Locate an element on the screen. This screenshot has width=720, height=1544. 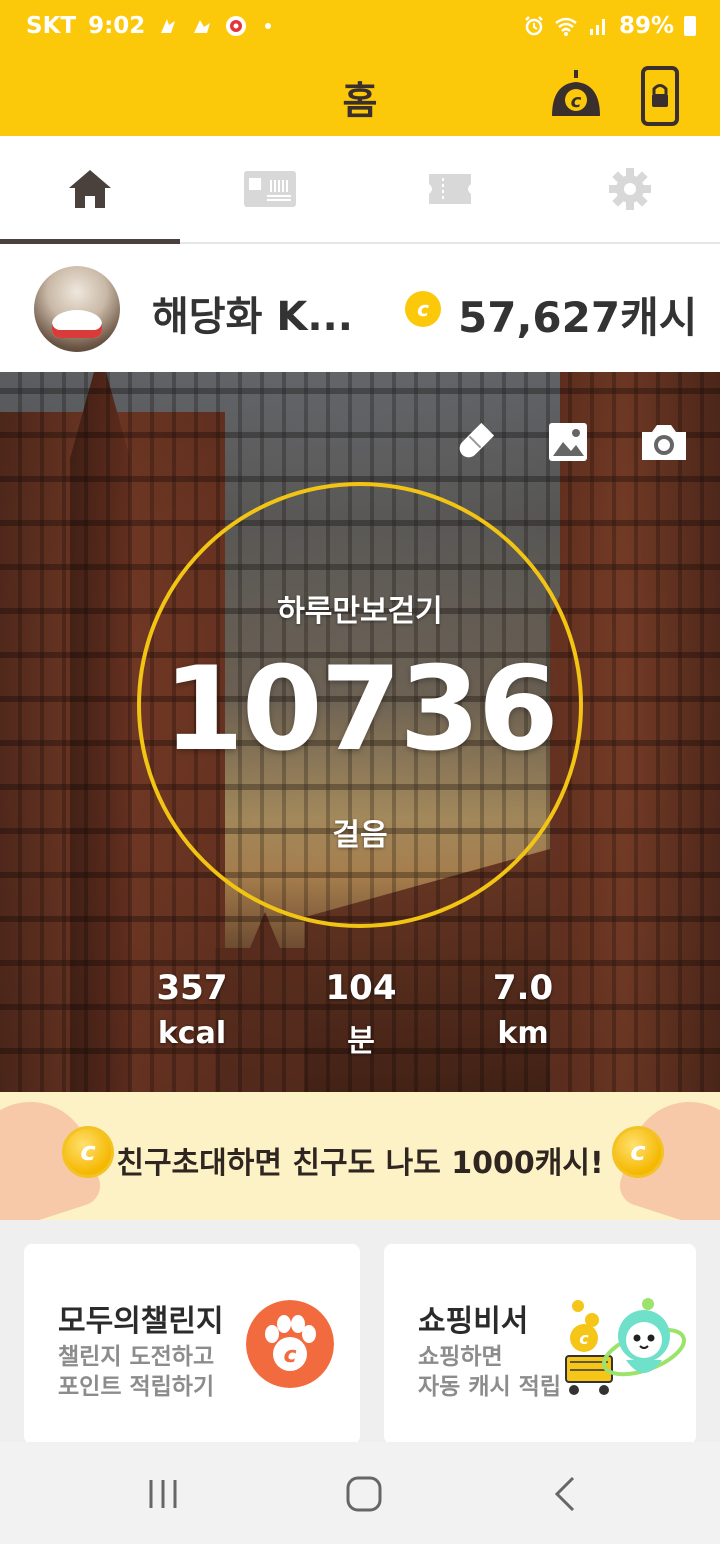
coupon-icon is located at coordinates (270, 189).